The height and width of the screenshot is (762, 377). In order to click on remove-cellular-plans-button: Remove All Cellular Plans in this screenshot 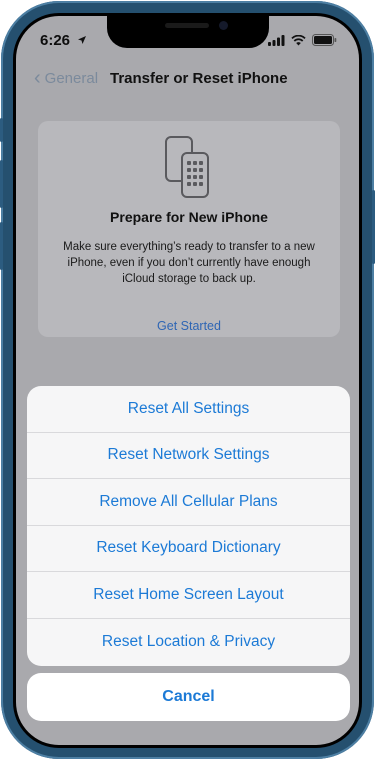, I will do `click(188, 502)`.